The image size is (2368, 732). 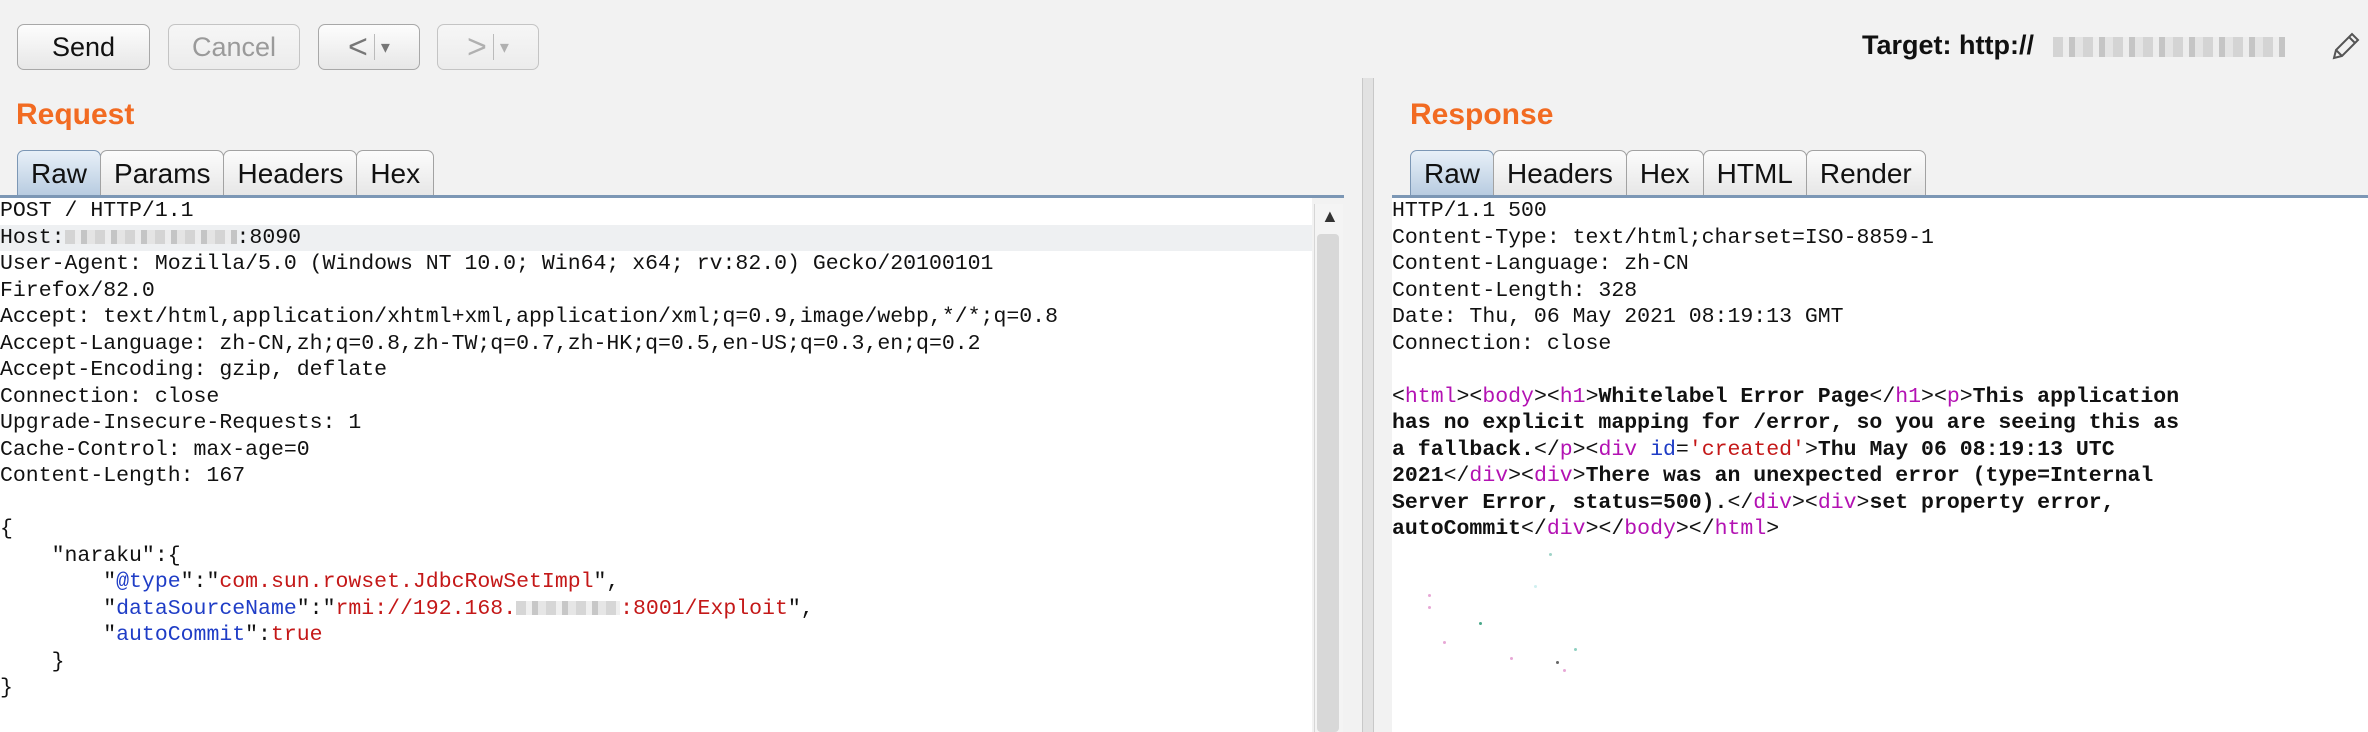 I want to click on forward-button: > ▾, so click(x=488, y=47).